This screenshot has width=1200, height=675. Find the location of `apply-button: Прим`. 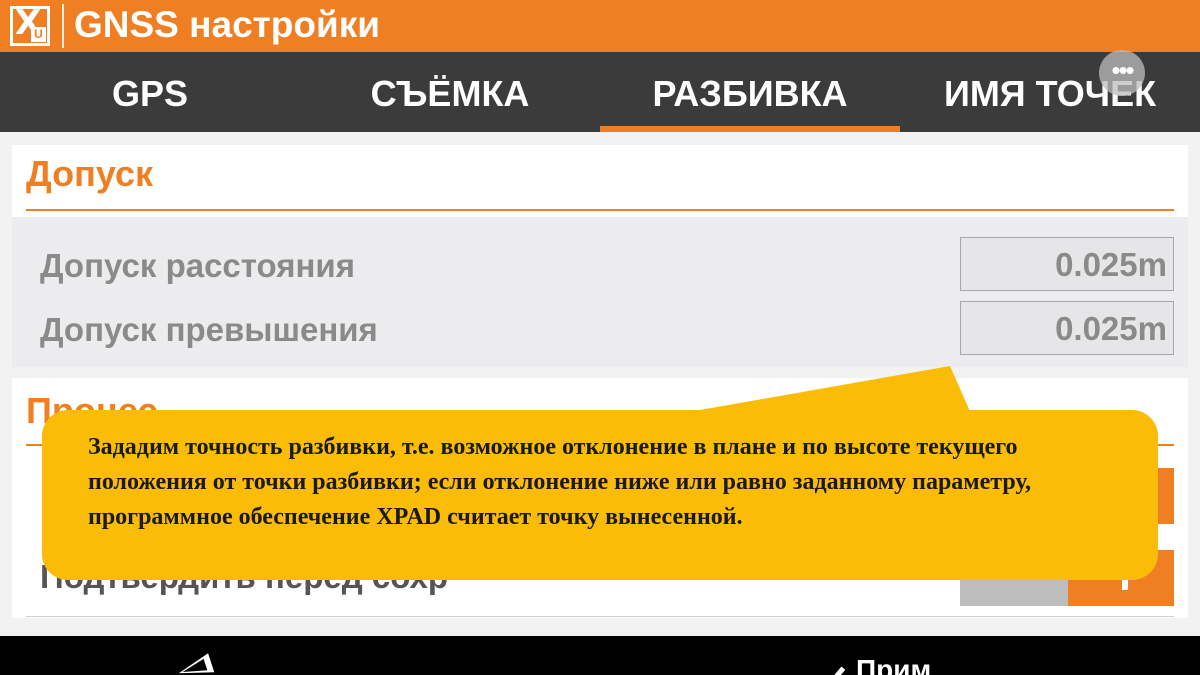

apply-button: Прим is located at coordinates (875, 664).